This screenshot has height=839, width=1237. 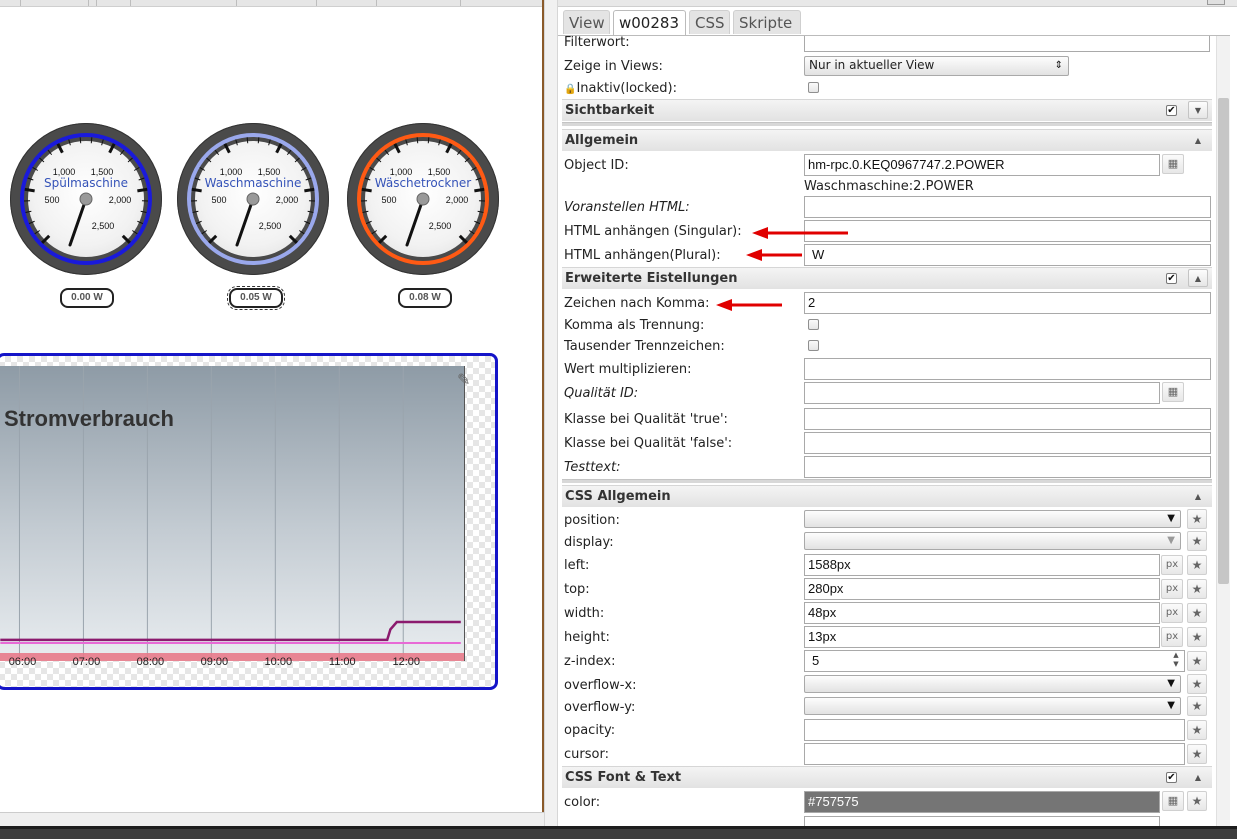 I want to click on css-overflow-y-select: ▼, so click(x=992, y=706).